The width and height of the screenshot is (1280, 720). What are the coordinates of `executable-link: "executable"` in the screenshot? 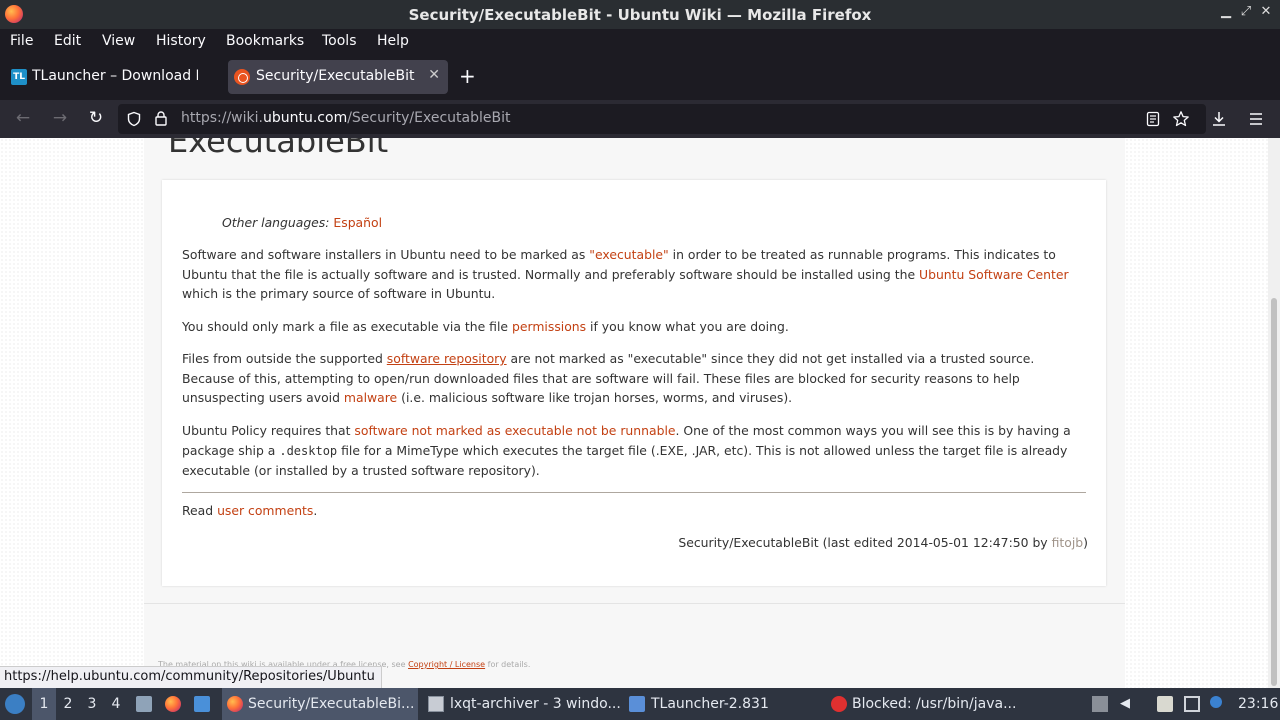 It's located at (628, 254).